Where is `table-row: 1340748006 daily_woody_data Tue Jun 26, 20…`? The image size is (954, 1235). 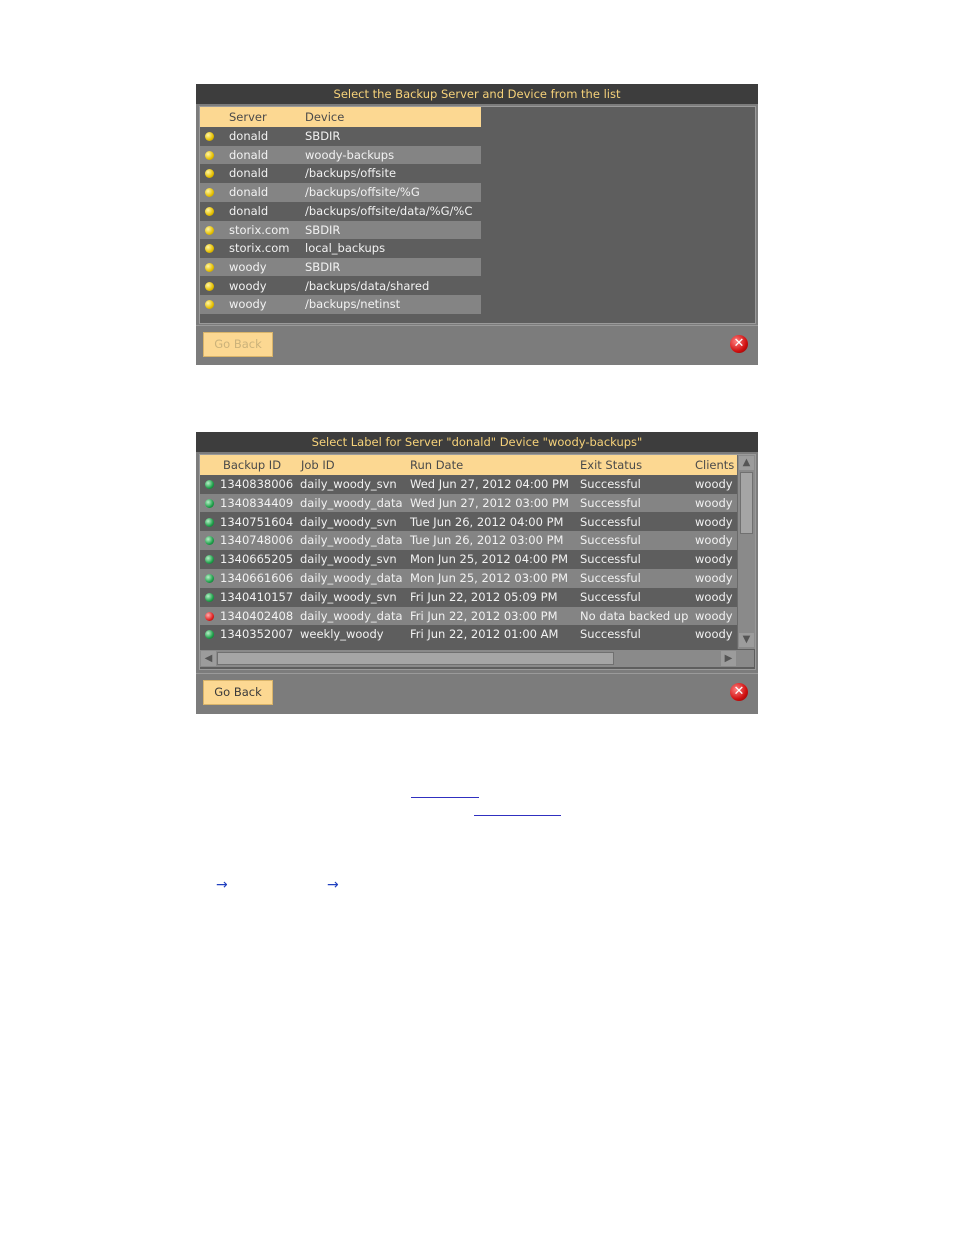
table-row: 1340748006 daily_woody_data Tue Jun 26, 20… is located at coordinates (468, 540).